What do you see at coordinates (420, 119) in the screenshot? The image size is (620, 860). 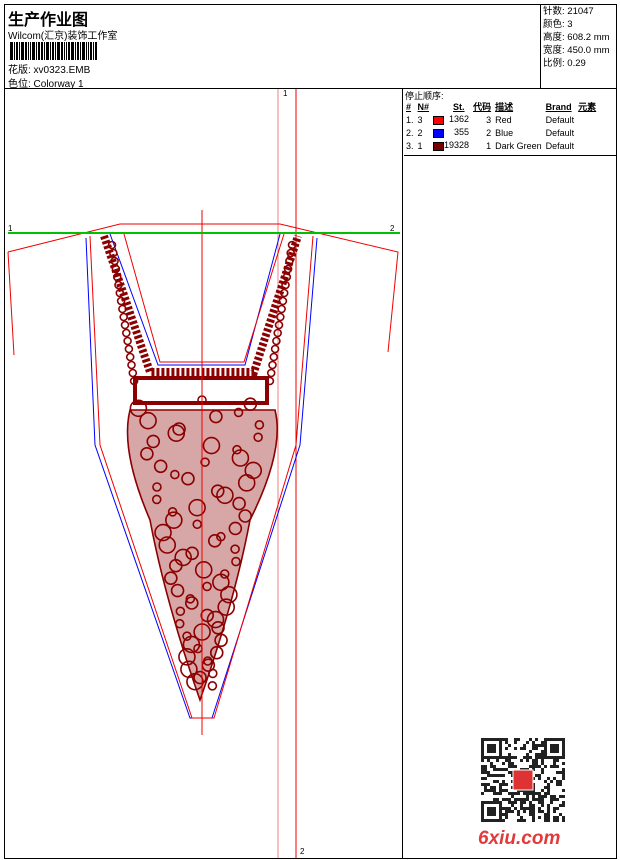 I see `needle: 3` at bounding box center [420, 119].